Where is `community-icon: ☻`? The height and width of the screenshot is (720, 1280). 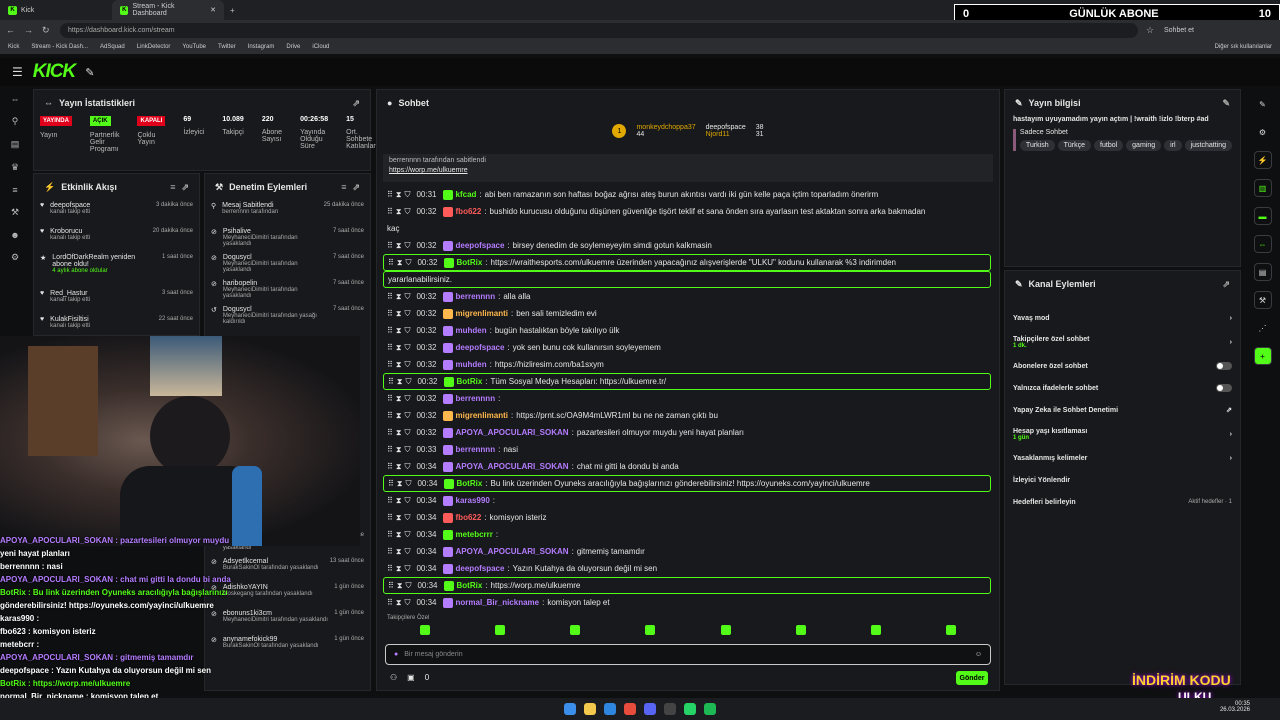 community-icon: ☻ is located at coordinates (14, 235).